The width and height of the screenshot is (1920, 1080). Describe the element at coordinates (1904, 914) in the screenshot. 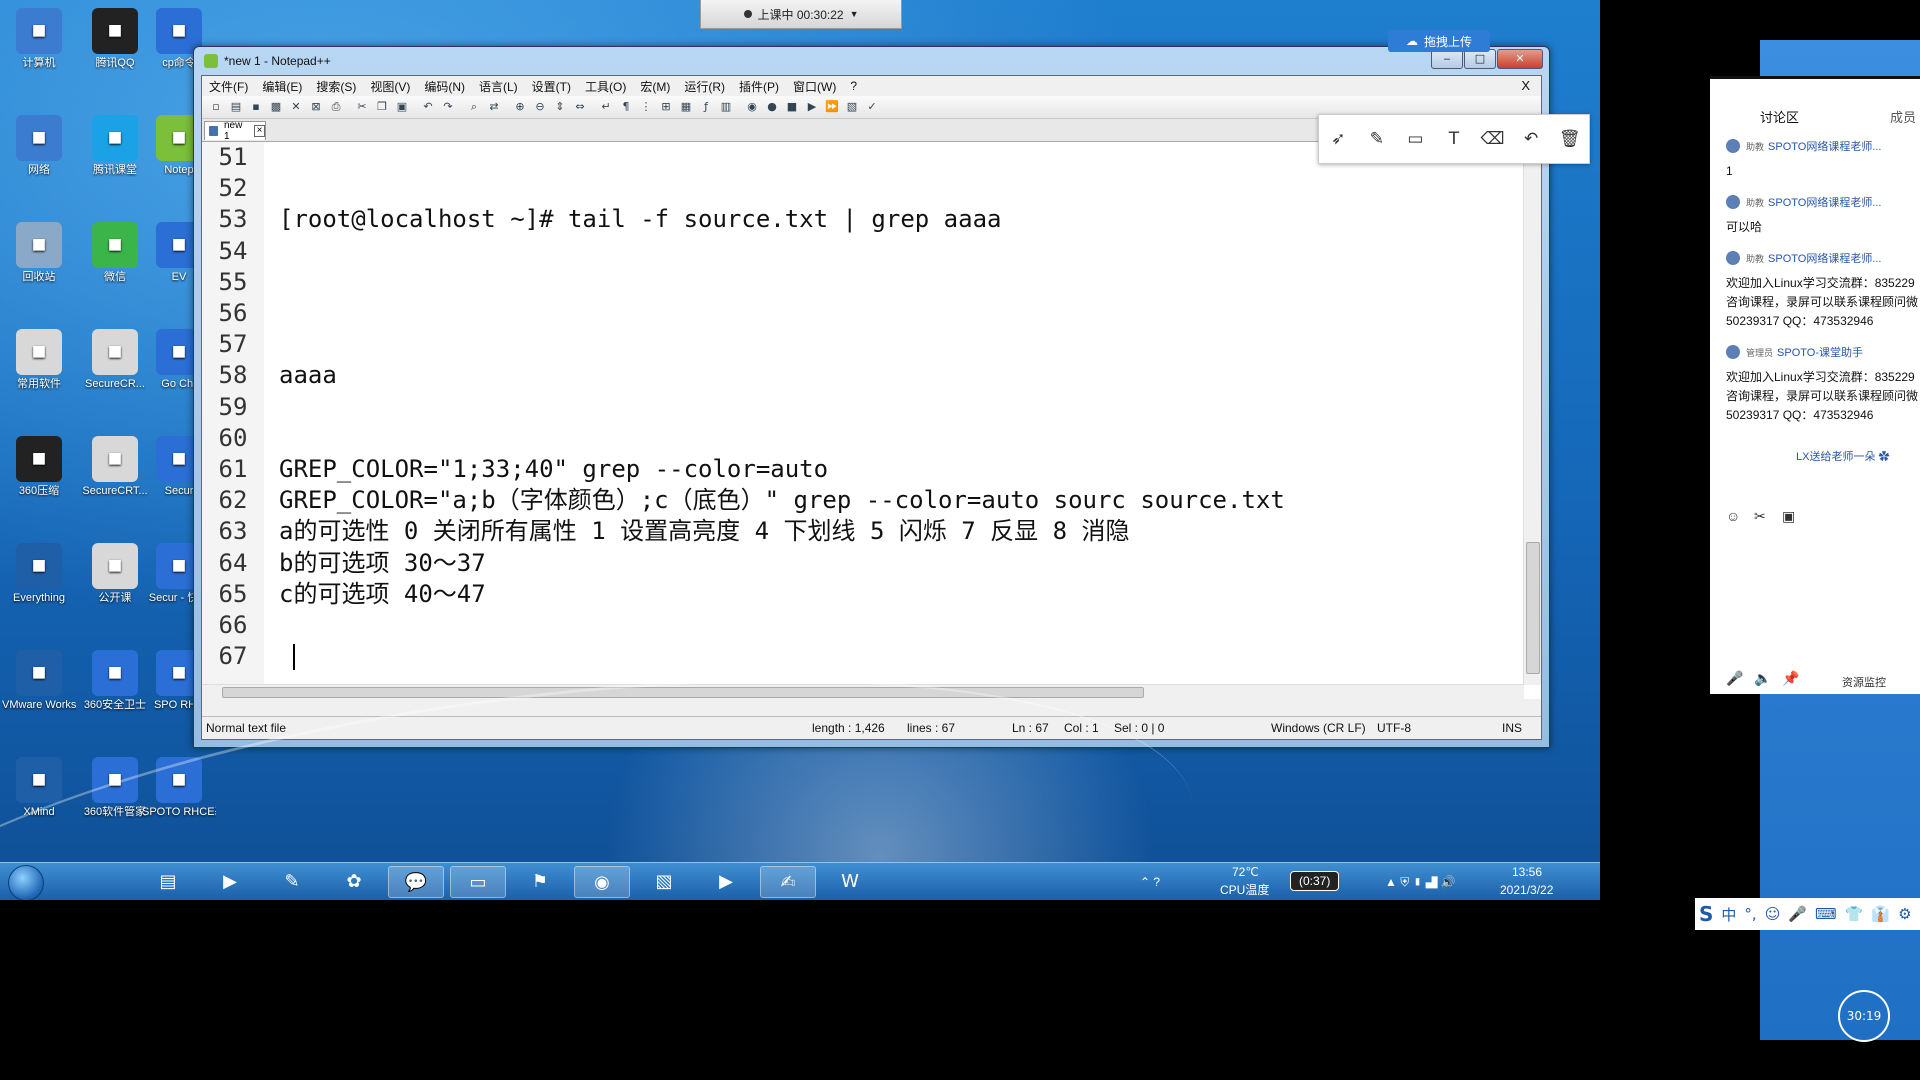

I see `ime-button: ⚙` at that location.